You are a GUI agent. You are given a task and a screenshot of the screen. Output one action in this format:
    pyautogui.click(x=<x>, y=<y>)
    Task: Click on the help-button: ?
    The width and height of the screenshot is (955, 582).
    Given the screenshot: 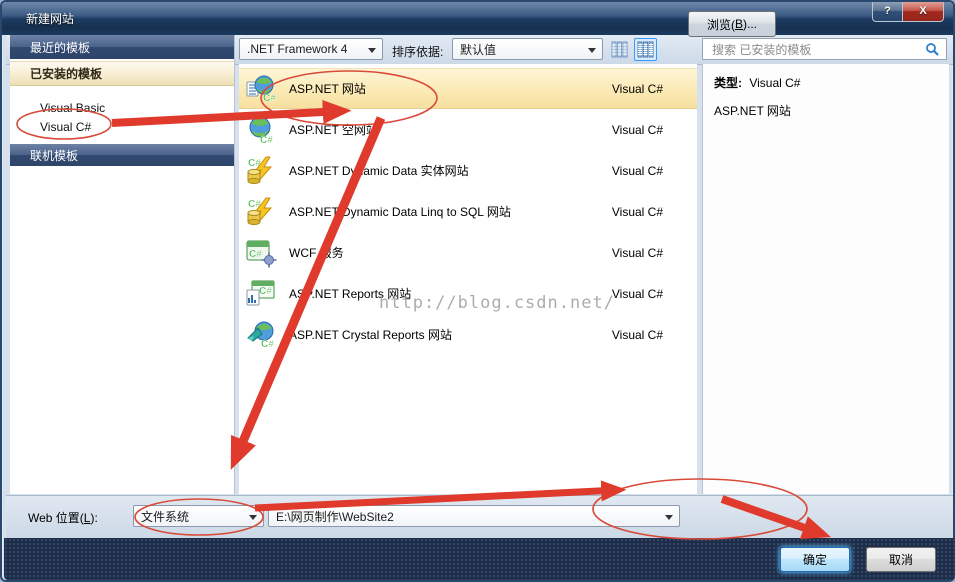 What is the action you would take?
    pyautogui.click(x=887, y=12)
    